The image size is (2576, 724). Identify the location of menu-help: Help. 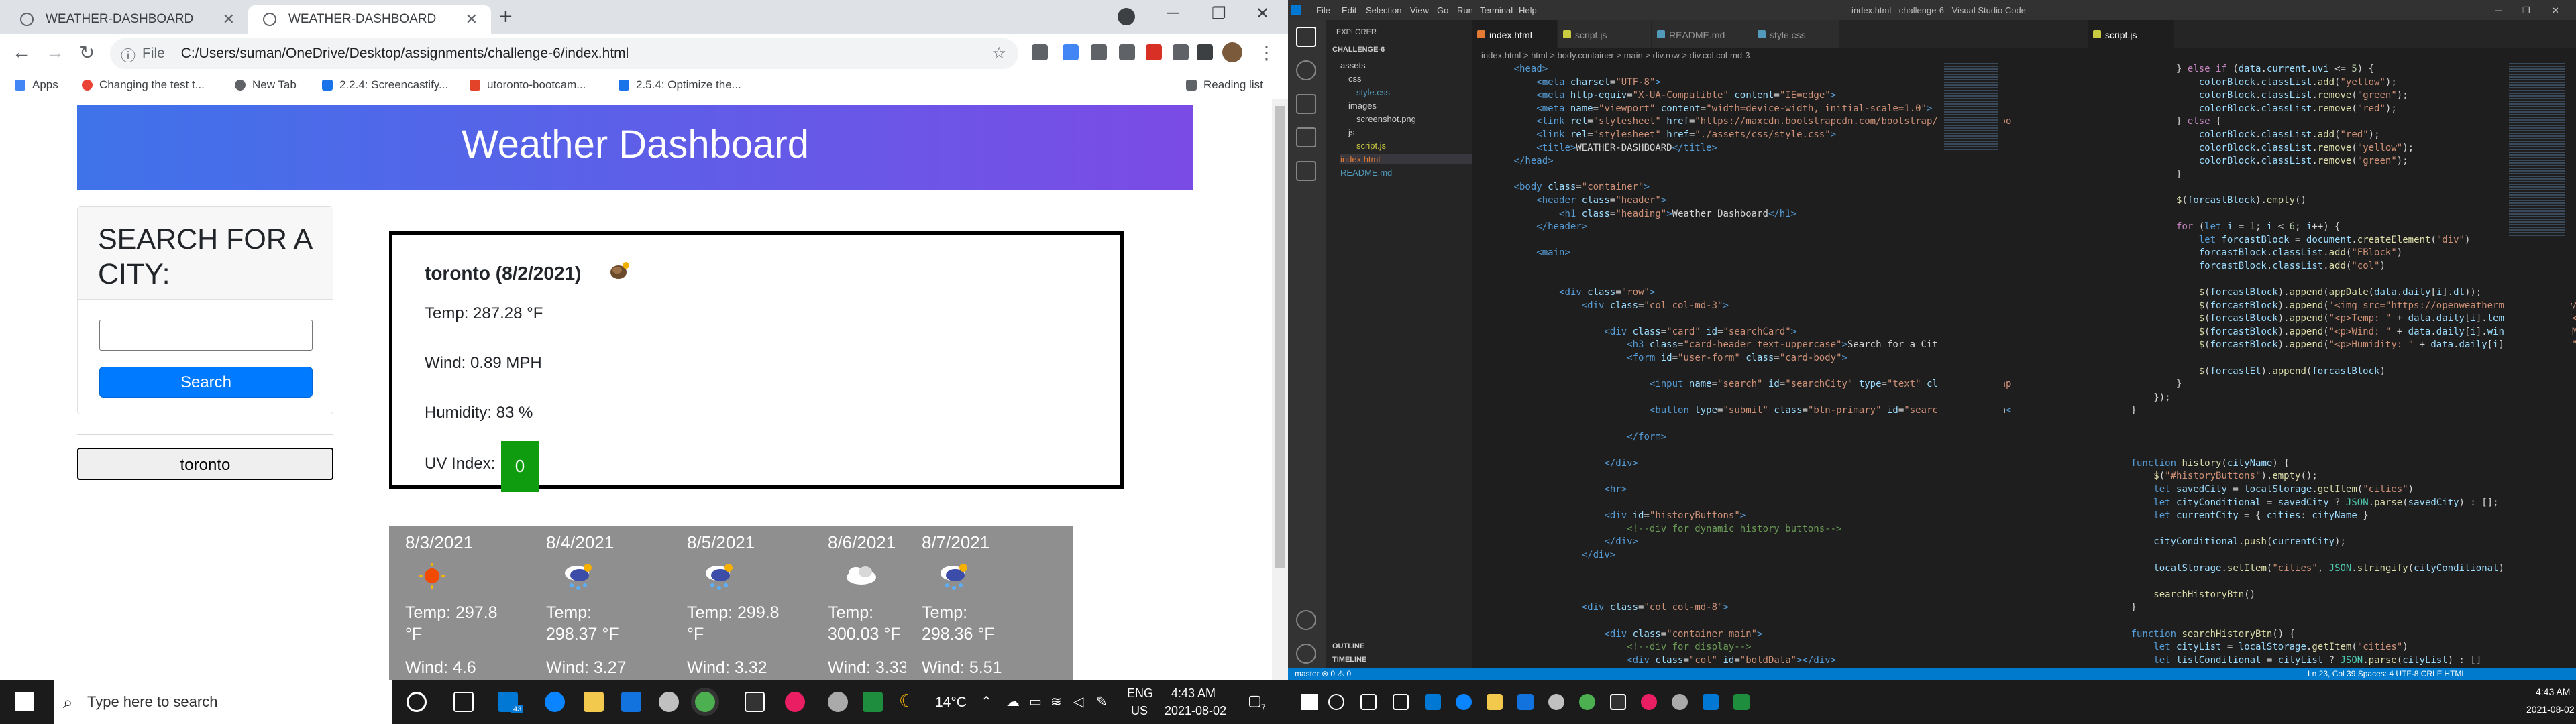
(1528, 10).